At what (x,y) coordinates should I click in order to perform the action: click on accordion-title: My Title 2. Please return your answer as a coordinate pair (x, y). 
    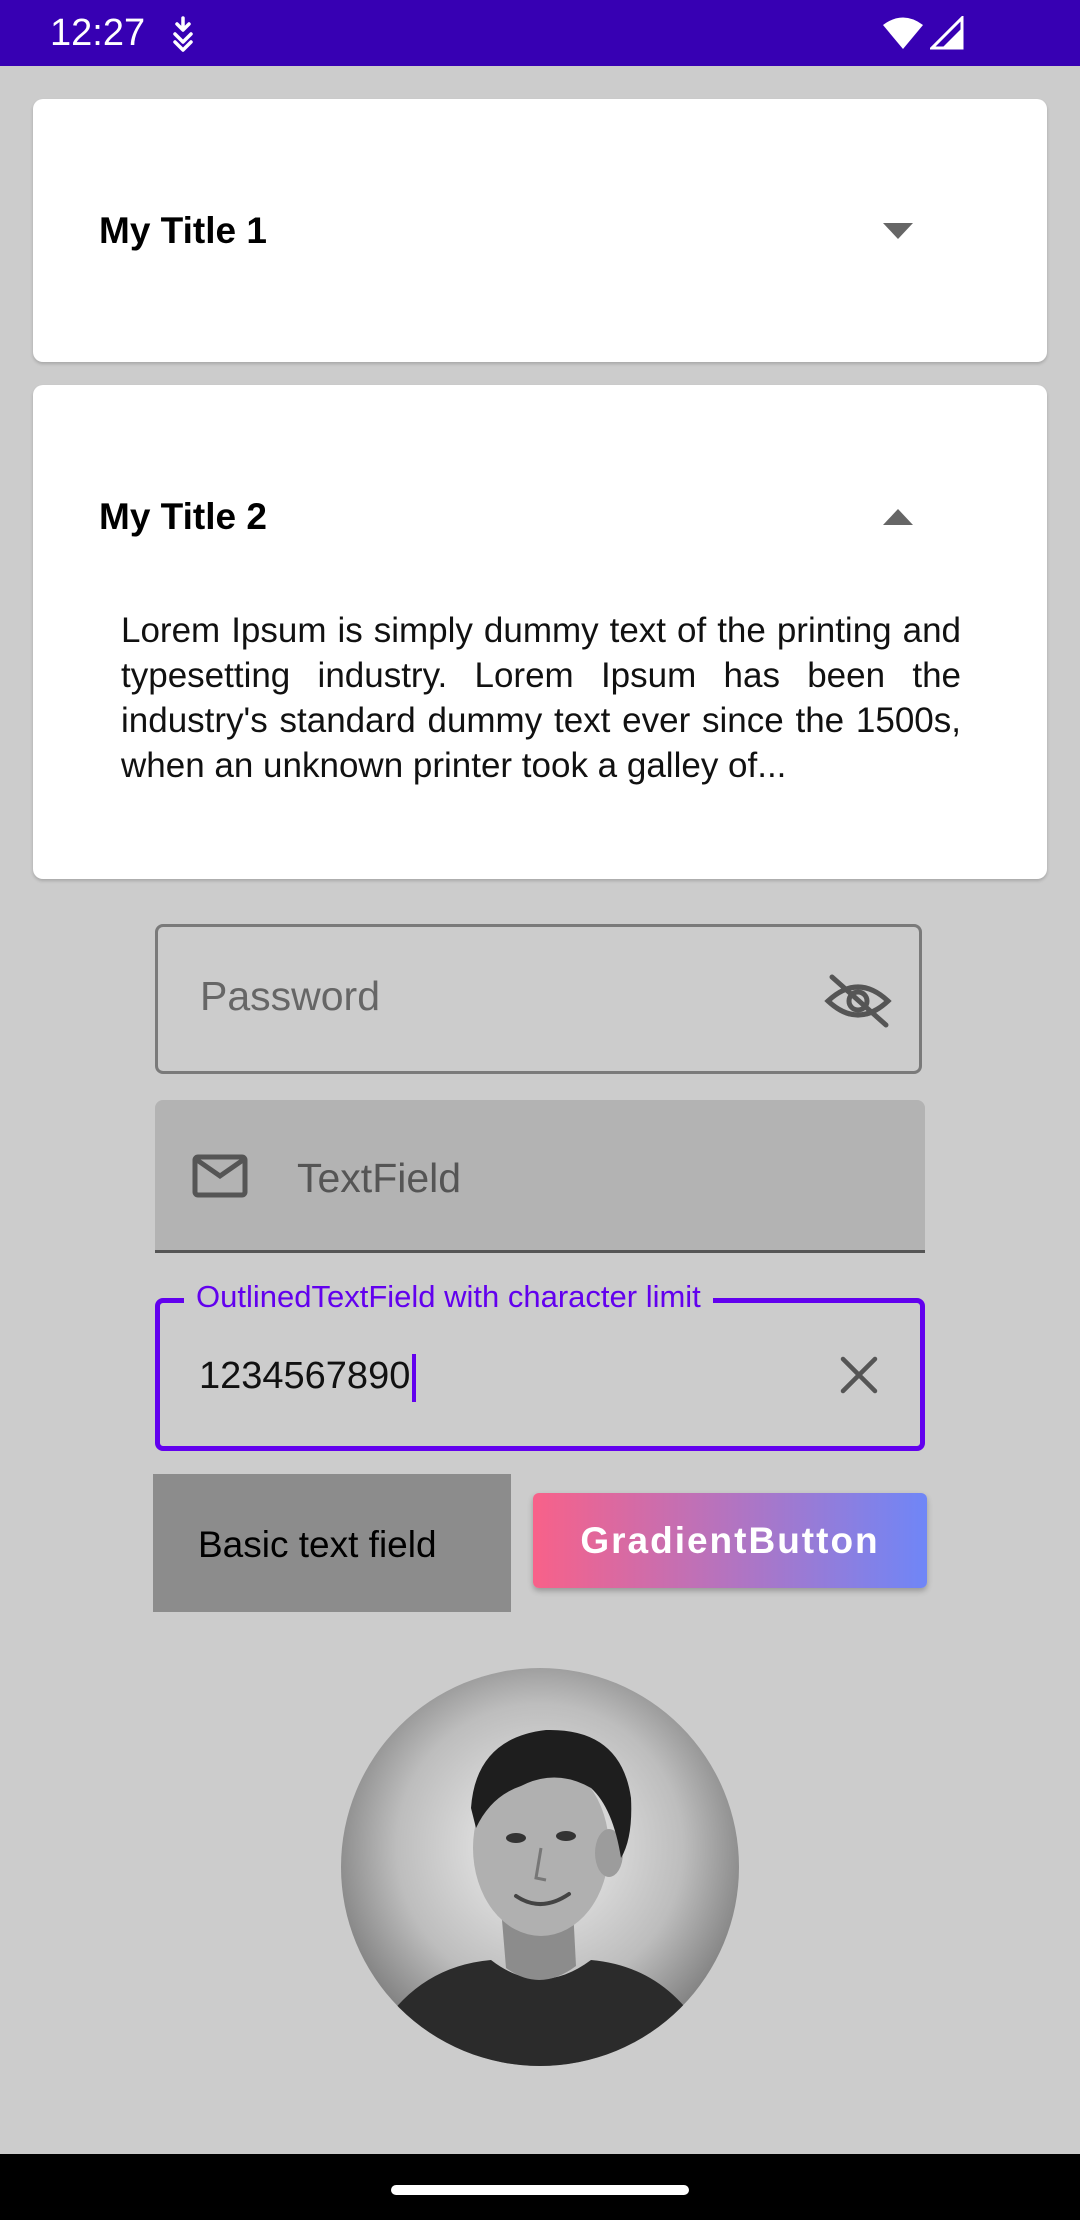
    Looking at the image, I should click on (183, 516).